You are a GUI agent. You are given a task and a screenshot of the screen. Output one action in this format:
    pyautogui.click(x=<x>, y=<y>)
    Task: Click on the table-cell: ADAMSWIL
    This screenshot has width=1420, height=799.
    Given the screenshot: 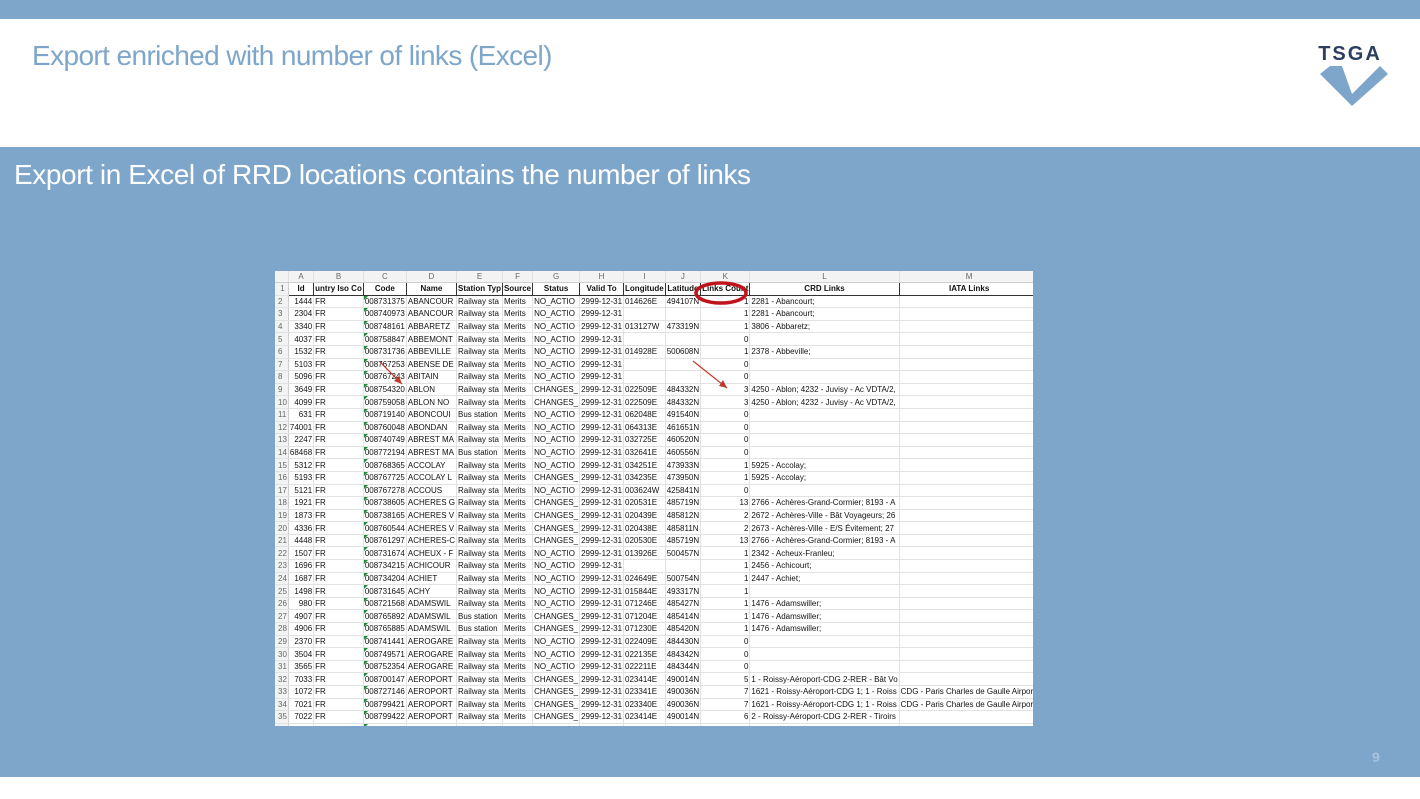 What is the action you would take?
    pyautogui.click(x=432, y=604)
    